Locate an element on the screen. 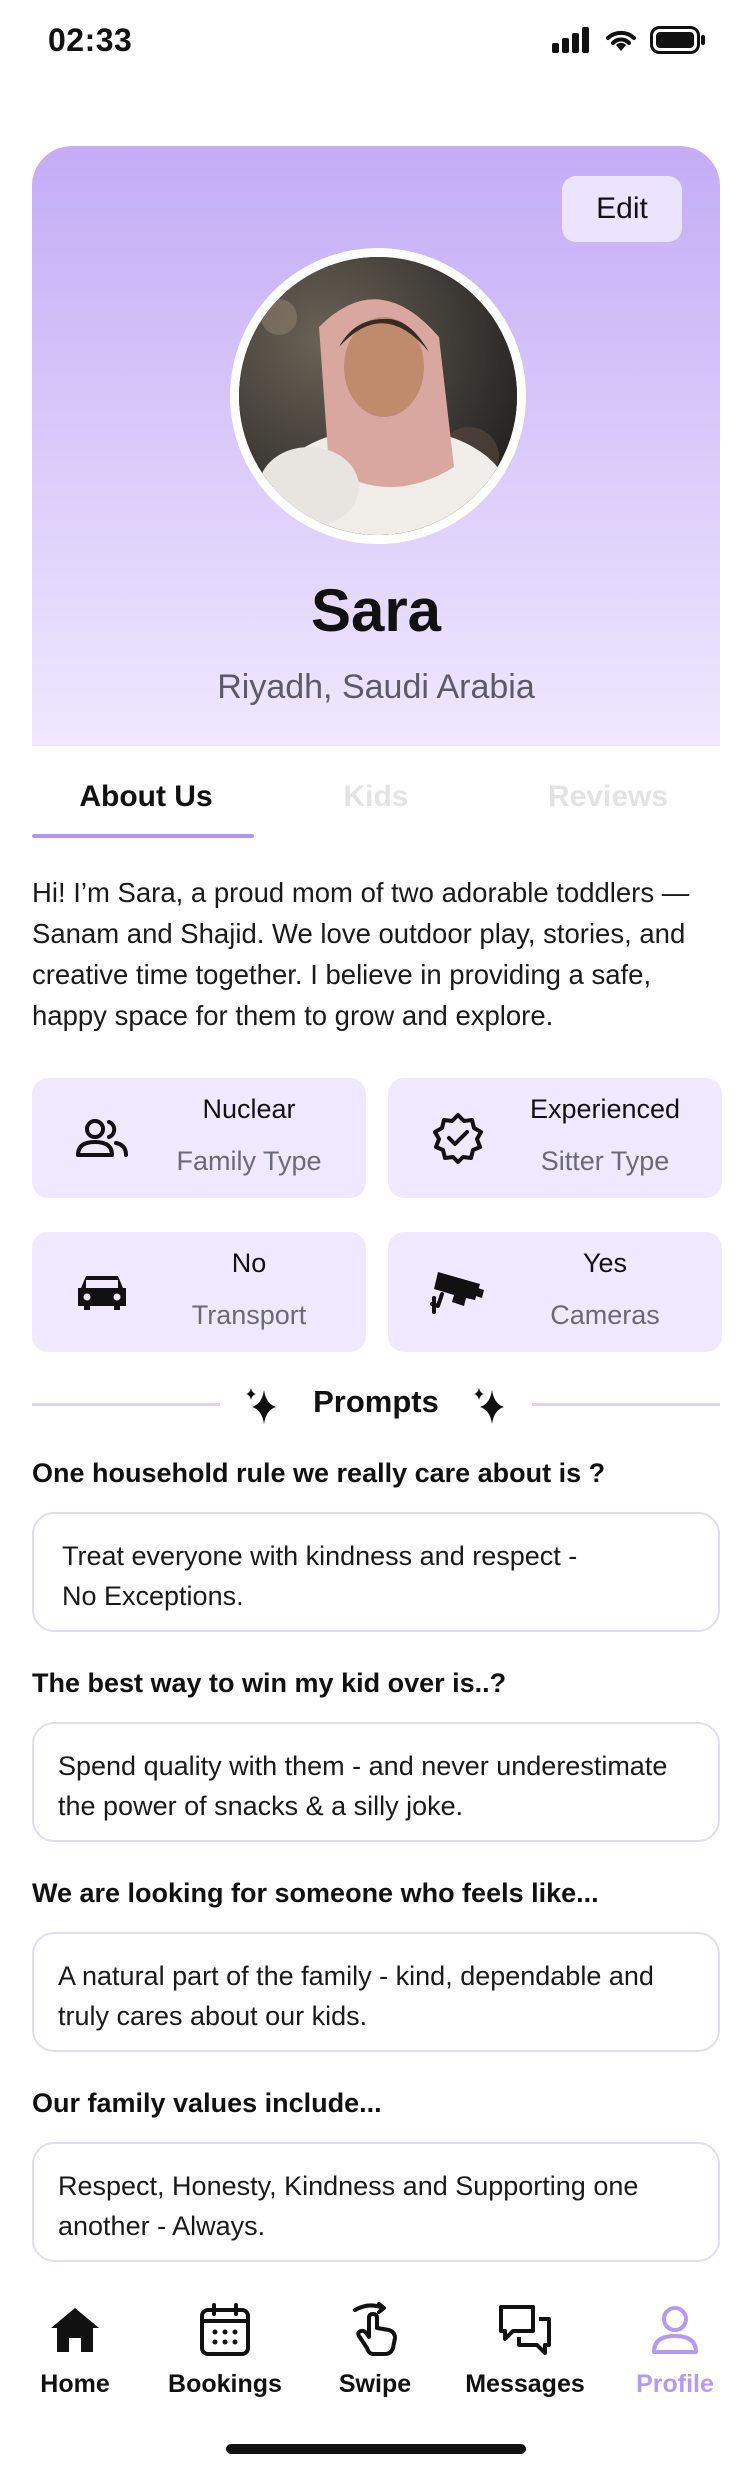 The image size is (750, 2472). battery-icon is located at coordinates (677, 40).